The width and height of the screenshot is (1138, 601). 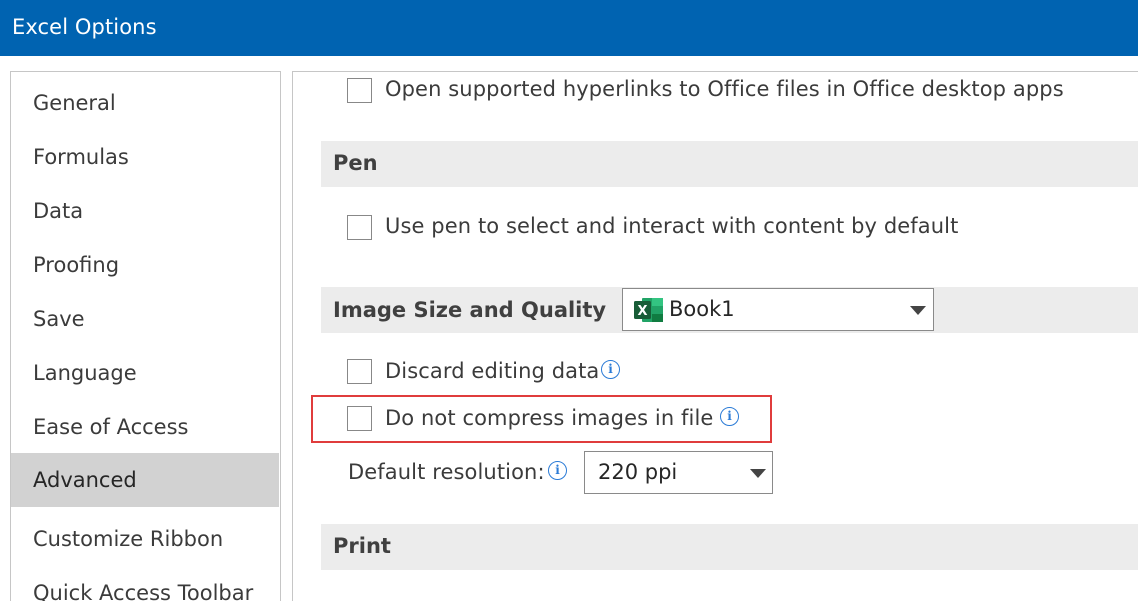 I want to click on discard-editing-checkbox, so click(x=359, y=371).